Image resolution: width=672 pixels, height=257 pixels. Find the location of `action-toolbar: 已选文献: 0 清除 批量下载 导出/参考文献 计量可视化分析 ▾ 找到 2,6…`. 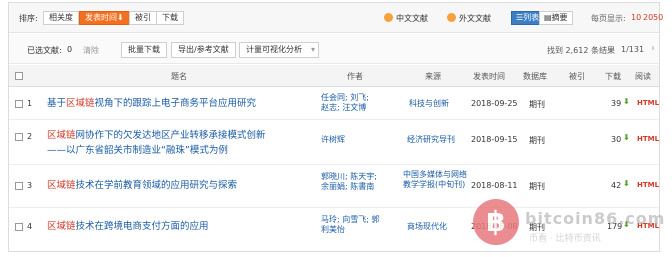

action-toolbar: 已选文献: 0 清除 批量下载 导出/参考文献 计量可视化分析 ▾ 找到 2,6… is located at coordinates (334, 49).